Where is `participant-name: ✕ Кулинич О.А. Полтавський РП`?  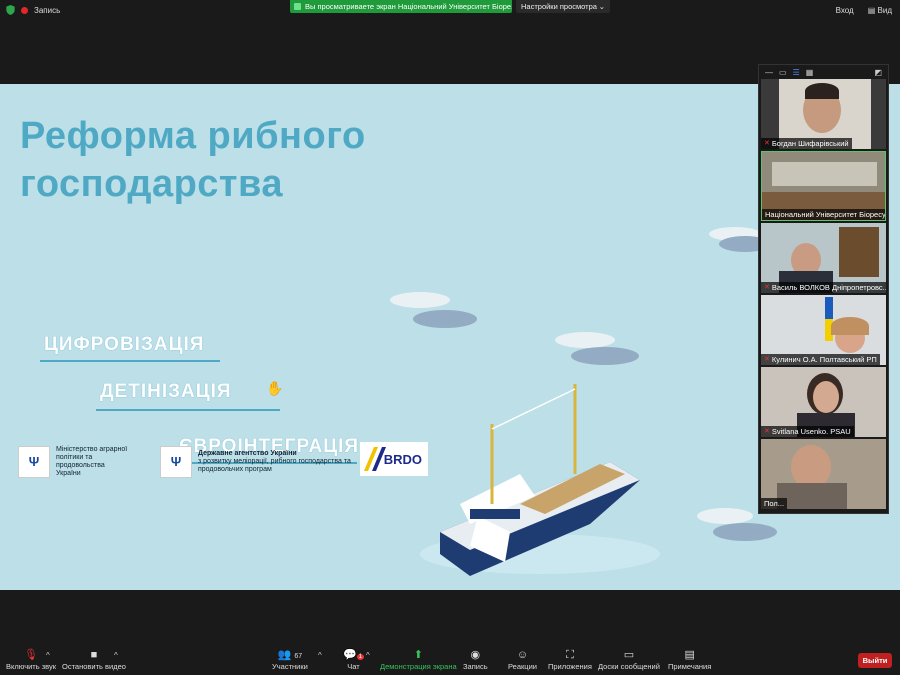
participant-name: ✕ Кулинич О.А. Полтавський РП is located at coordinates (820, 359).